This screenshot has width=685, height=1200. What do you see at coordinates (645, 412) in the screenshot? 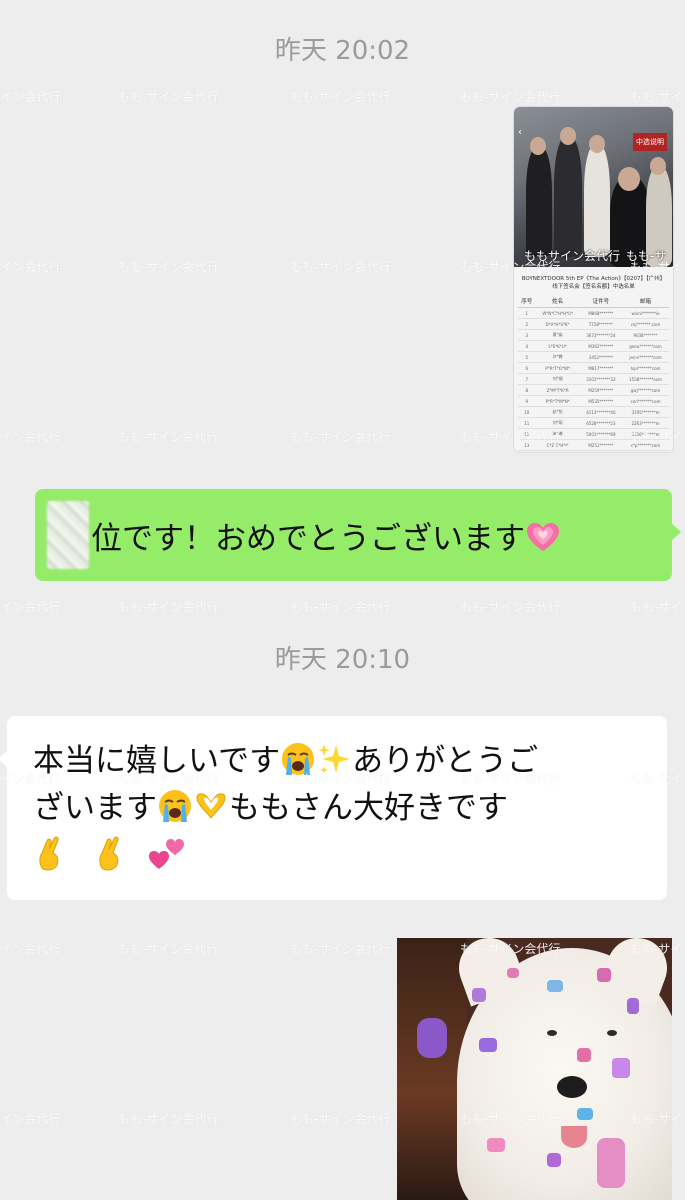
I see `table-cell: 3195*******m` at bounding box center [645, 412].